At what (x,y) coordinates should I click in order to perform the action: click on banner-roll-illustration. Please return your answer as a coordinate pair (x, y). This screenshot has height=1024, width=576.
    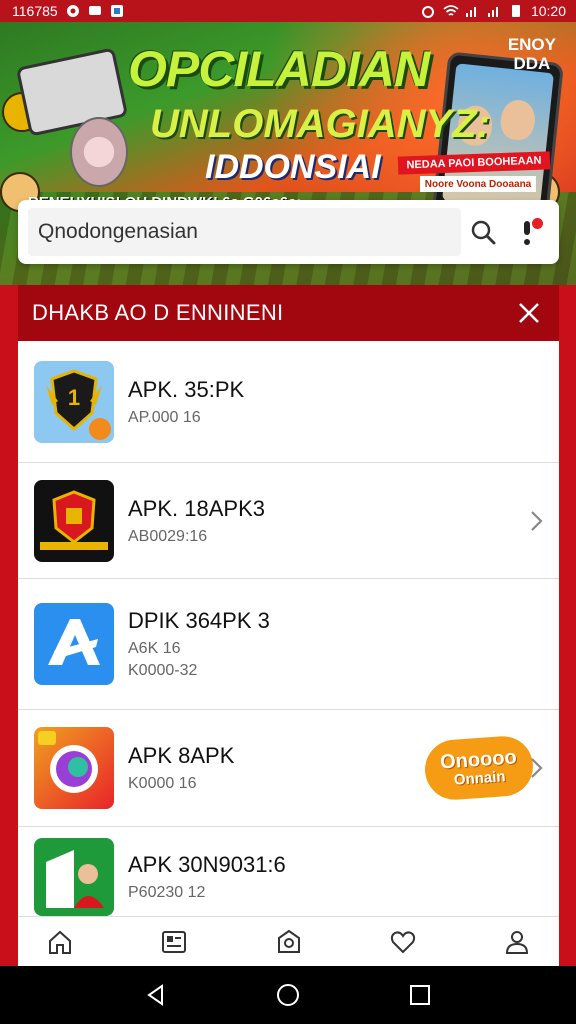
    Looking at the image, I should click on (99, 152).